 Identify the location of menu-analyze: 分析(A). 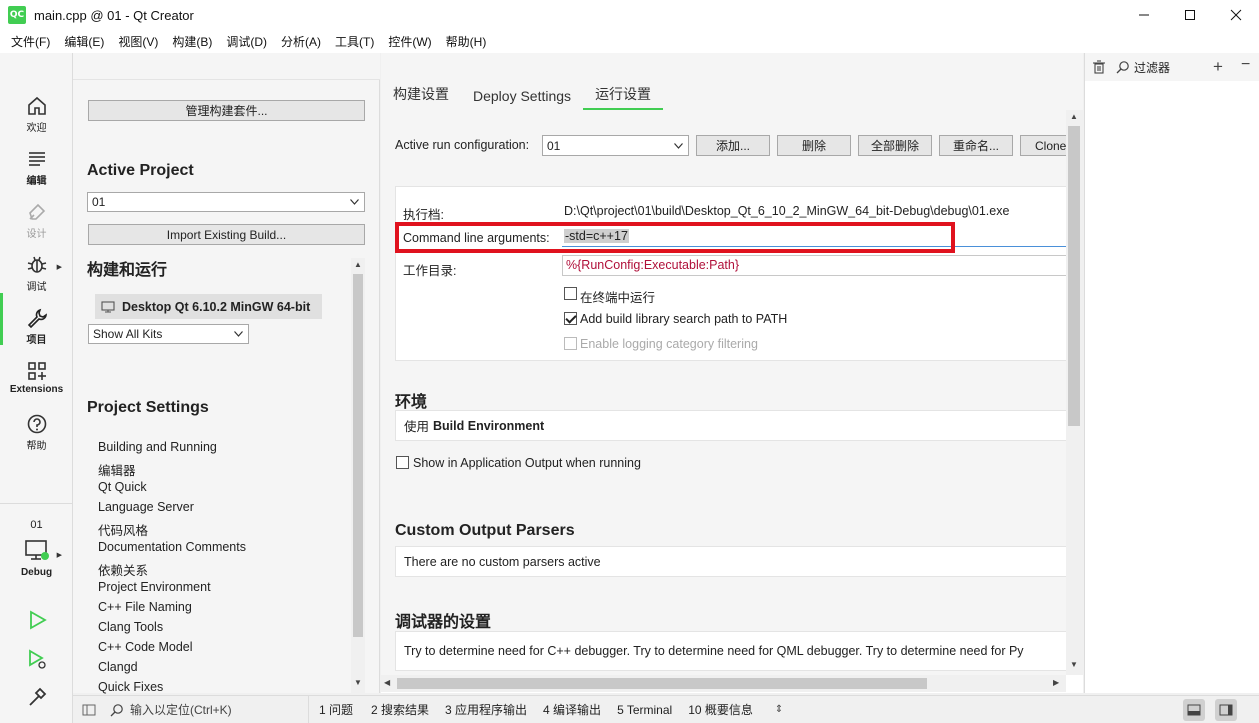
(301, 41).